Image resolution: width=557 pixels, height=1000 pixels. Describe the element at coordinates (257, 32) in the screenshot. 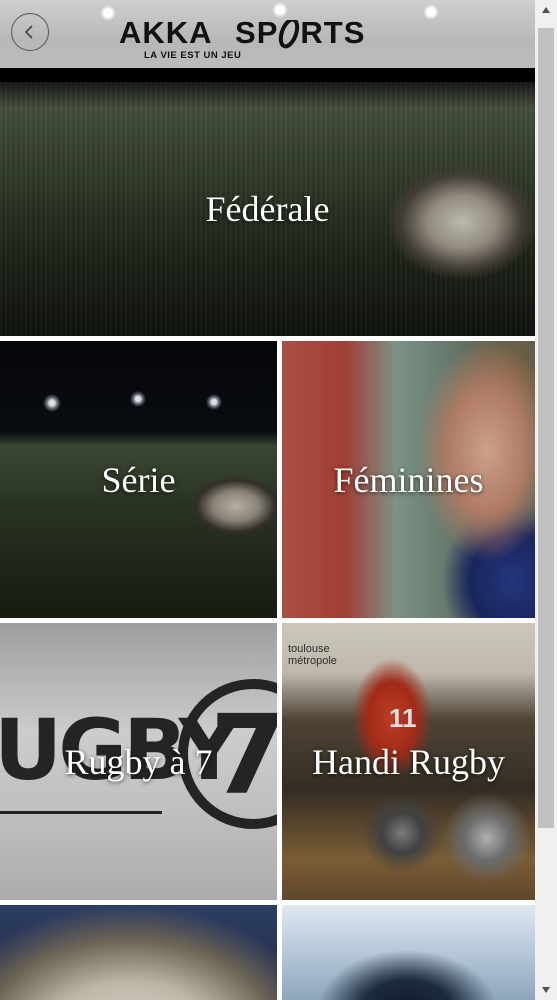

I see `brand-word-sports-start: SP` at that location.